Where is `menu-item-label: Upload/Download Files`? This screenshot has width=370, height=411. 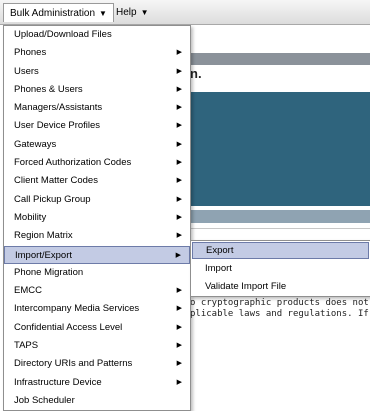
menu-item-label: Upload/Download Files is located at coordinates (63, 34).